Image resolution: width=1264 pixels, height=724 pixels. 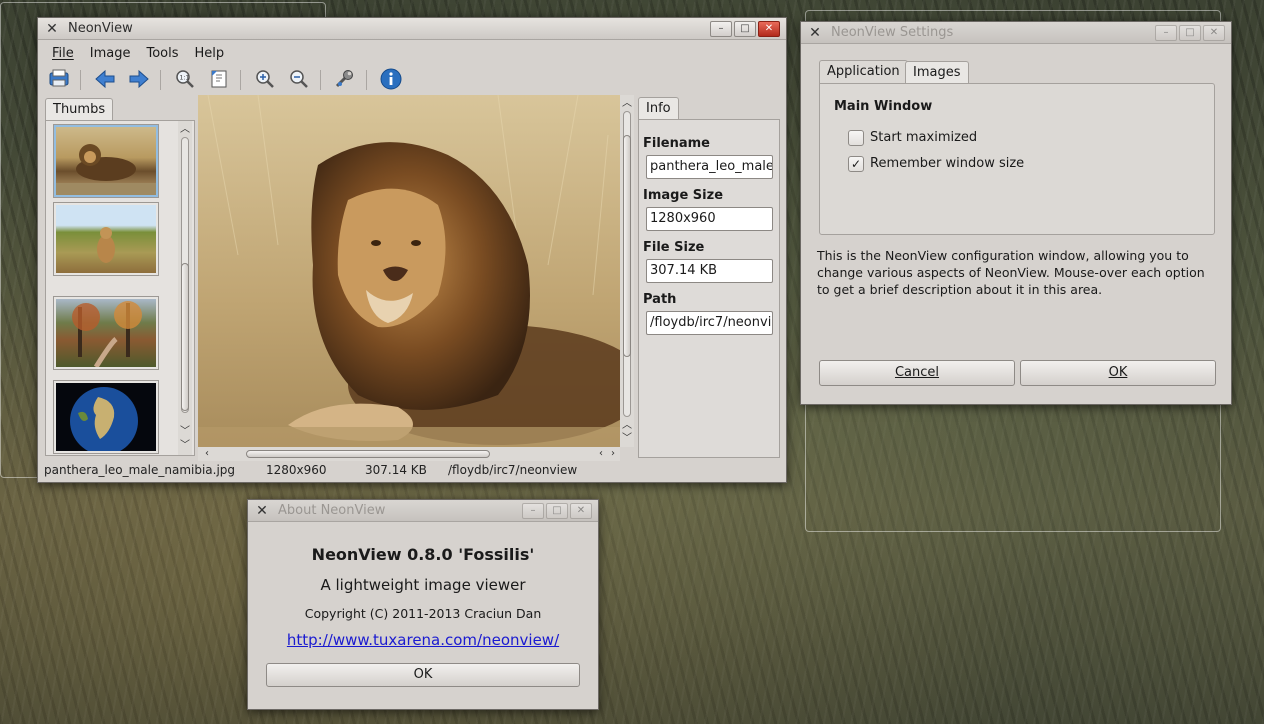 I want to click on zoom-original-button: 1:1, so click(x=185, y=79).